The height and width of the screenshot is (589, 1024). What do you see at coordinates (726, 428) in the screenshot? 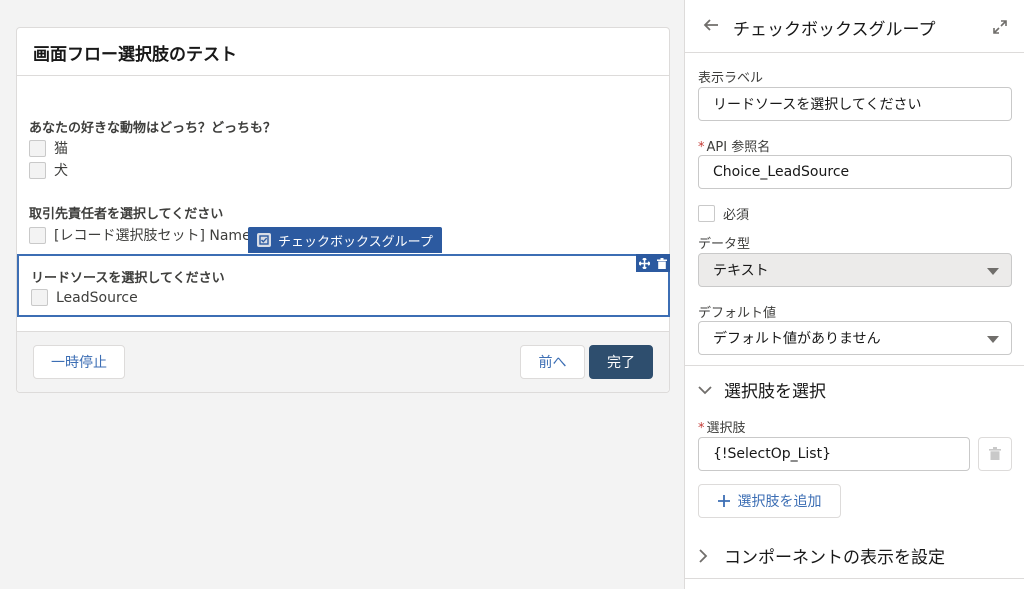
I see `choice-label-text: 選択肢` at bounding box center [726, 428].